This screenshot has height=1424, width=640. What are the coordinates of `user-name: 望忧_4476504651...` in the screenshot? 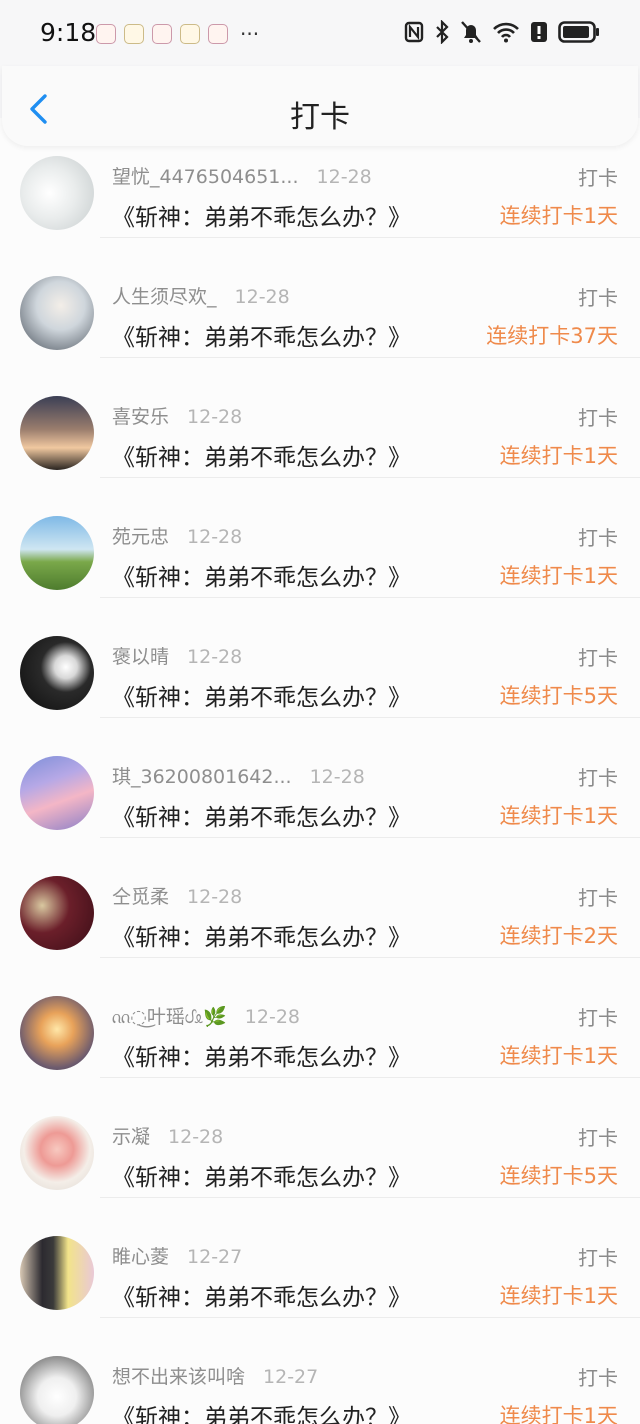 It's located at (205, 177).